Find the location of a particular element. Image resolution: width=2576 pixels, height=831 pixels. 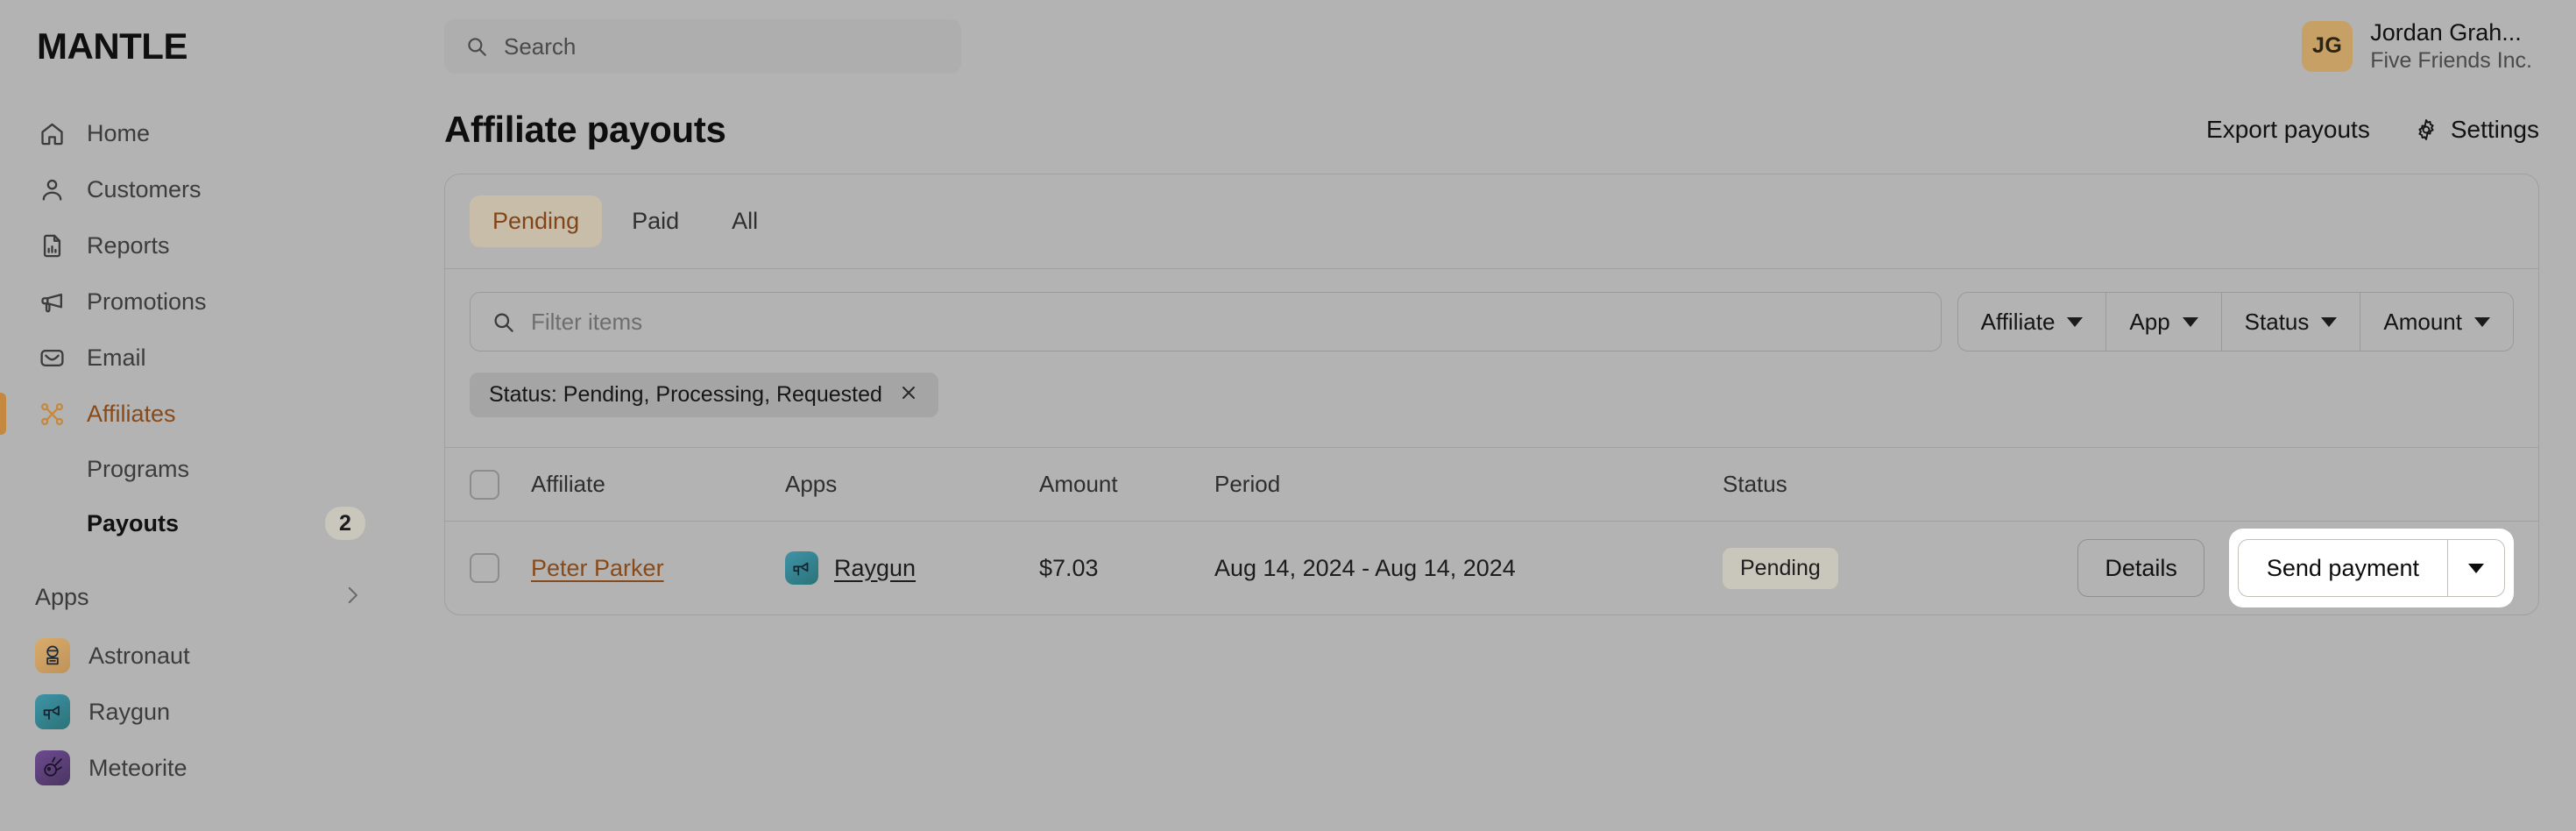

app-link: Raygun is located at coordinates (875, 568).